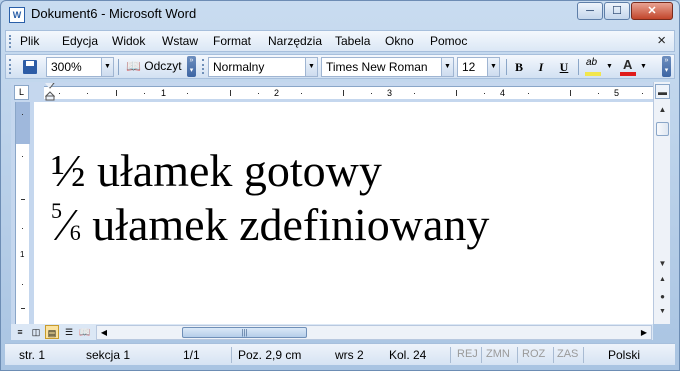 The height and width of the screenshot is (371, 680). What do you see at coordinates (21, 92) in the screenshot?
I see `tab-stop-selector: L` at bounding box center [21, 92].